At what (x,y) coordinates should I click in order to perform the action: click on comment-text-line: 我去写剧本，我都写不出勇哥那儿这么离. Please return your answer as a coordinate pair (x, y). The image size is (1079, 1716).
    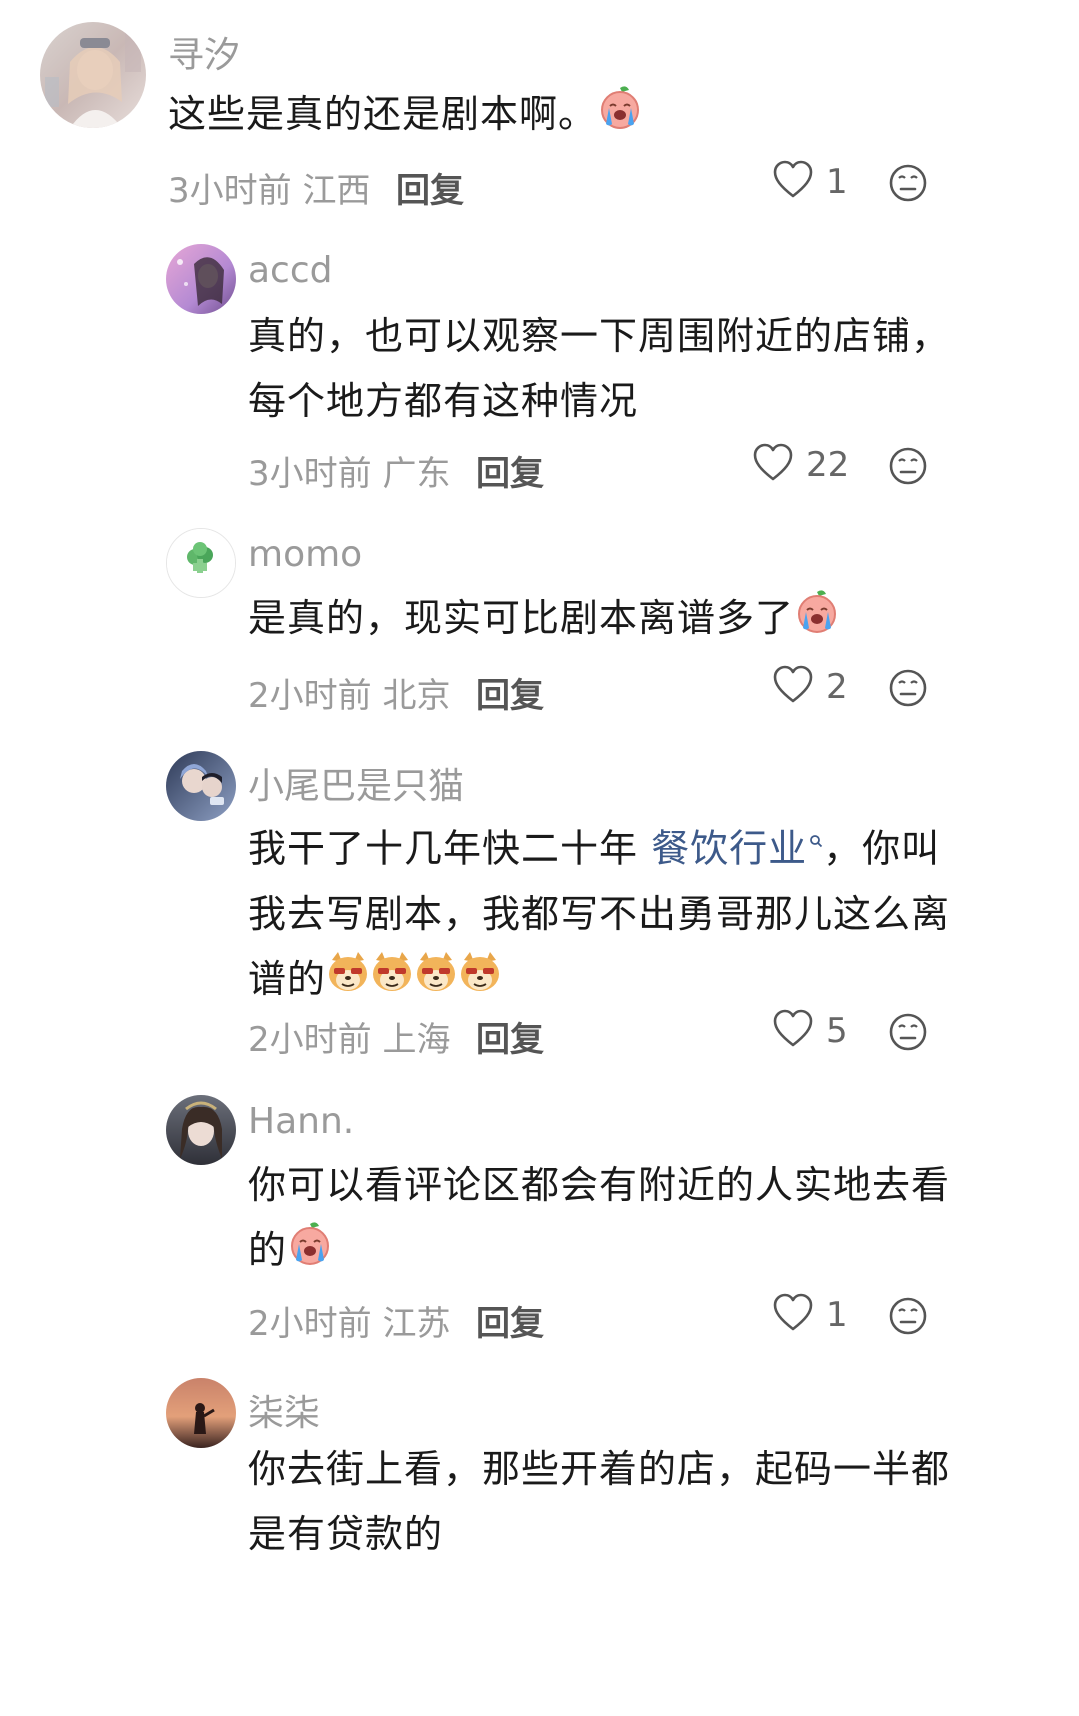
    Looking at the image, I should click on (599, 913).